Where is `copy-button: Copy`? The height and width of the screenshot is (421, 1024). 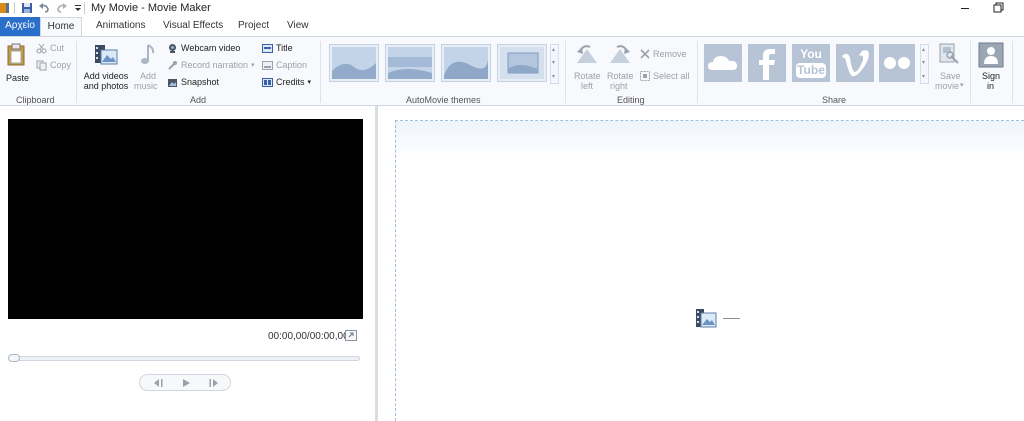
copy-button: Copy is located at coordinates (53, 65).